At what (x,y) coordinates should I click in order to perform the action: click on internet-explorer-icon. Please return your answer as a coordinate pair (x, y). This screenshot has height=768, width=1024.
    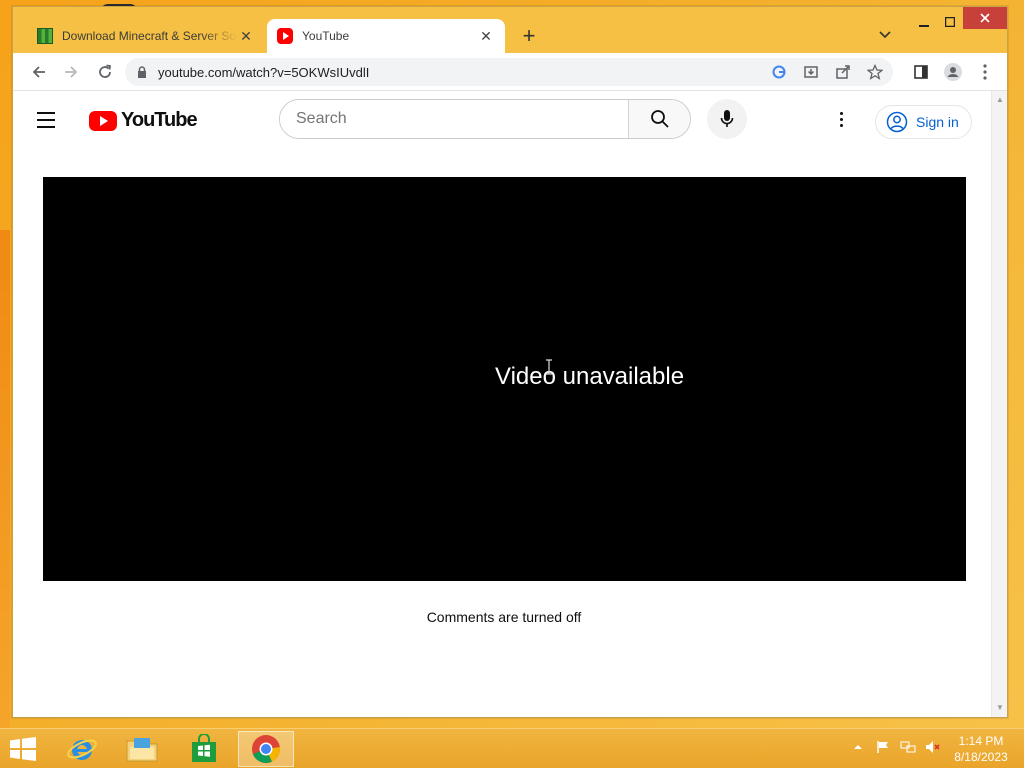
    Looking at the image, I should click on (82, 749).